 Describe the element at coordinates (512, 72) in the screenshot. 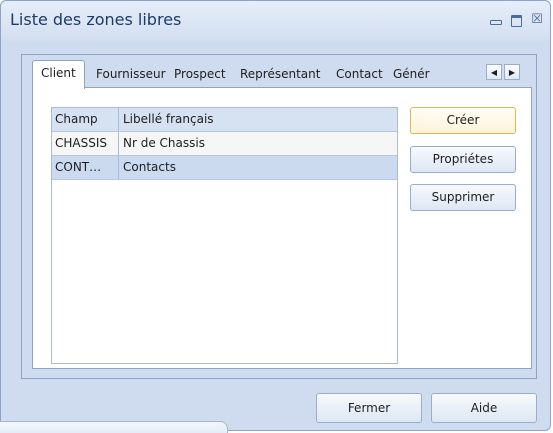

I see `tab-scroll-right-icon: ▶` at that location.